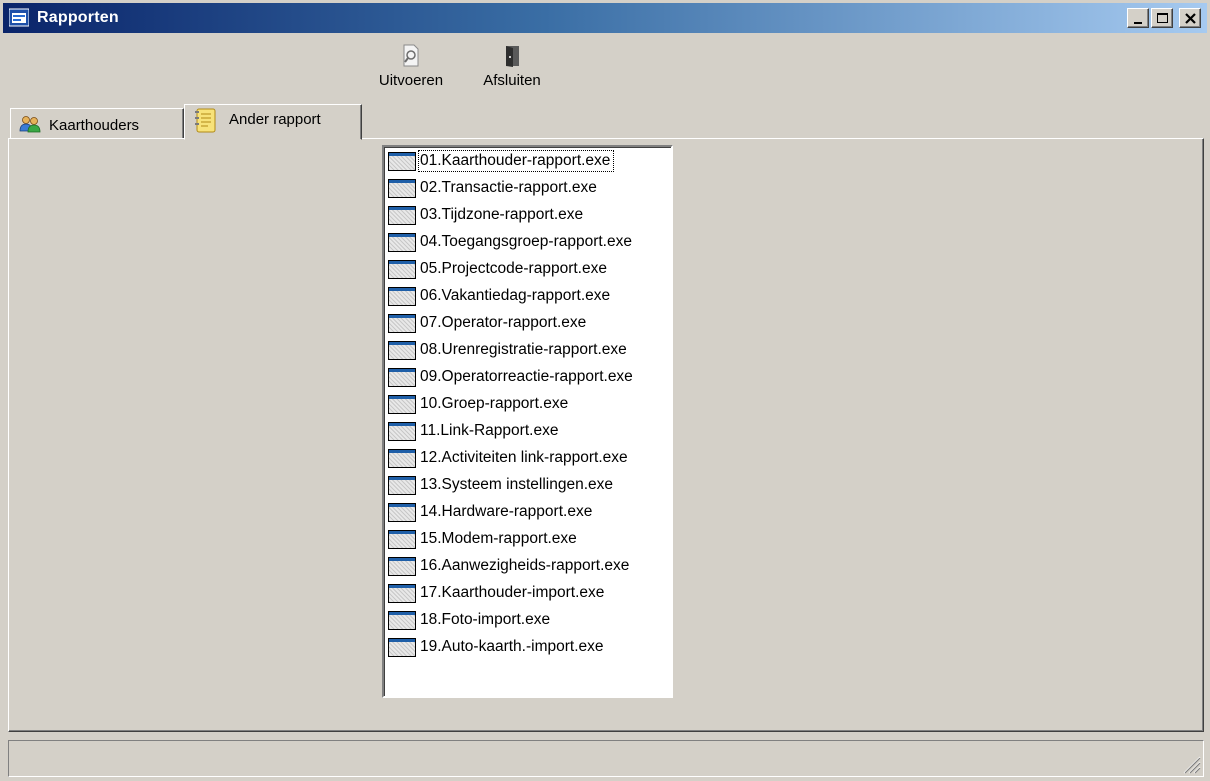 The width and height of the screenshot is (1210, 781). I want to click on minimize-button, so click(1138, 18).